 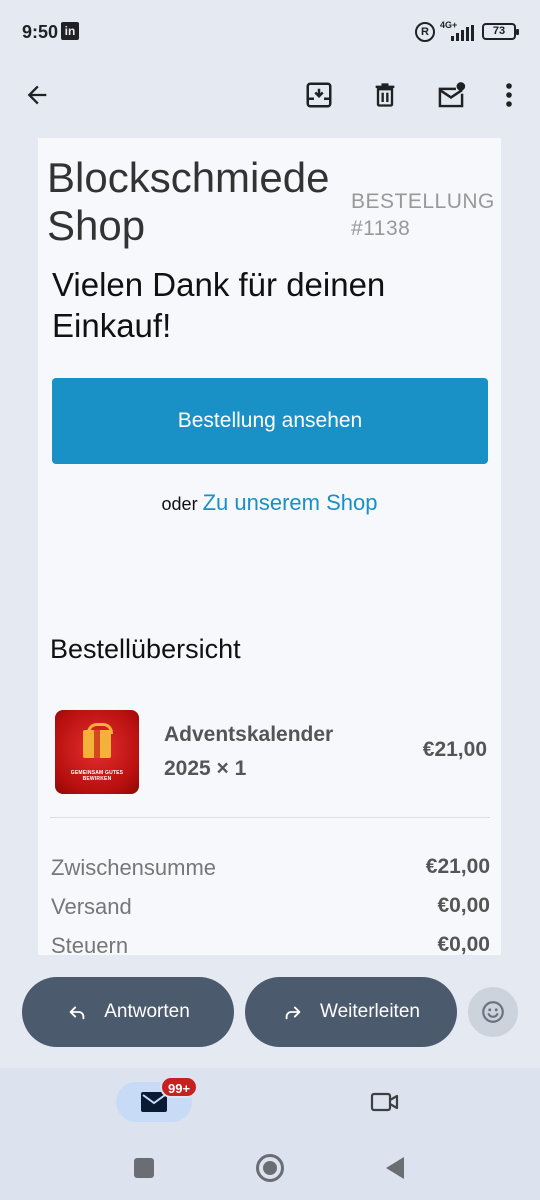 What do you see at coordinates (90, 944) in the screenshot?
I see `taxes-label: Steuern` at bounding box center [90, 944].